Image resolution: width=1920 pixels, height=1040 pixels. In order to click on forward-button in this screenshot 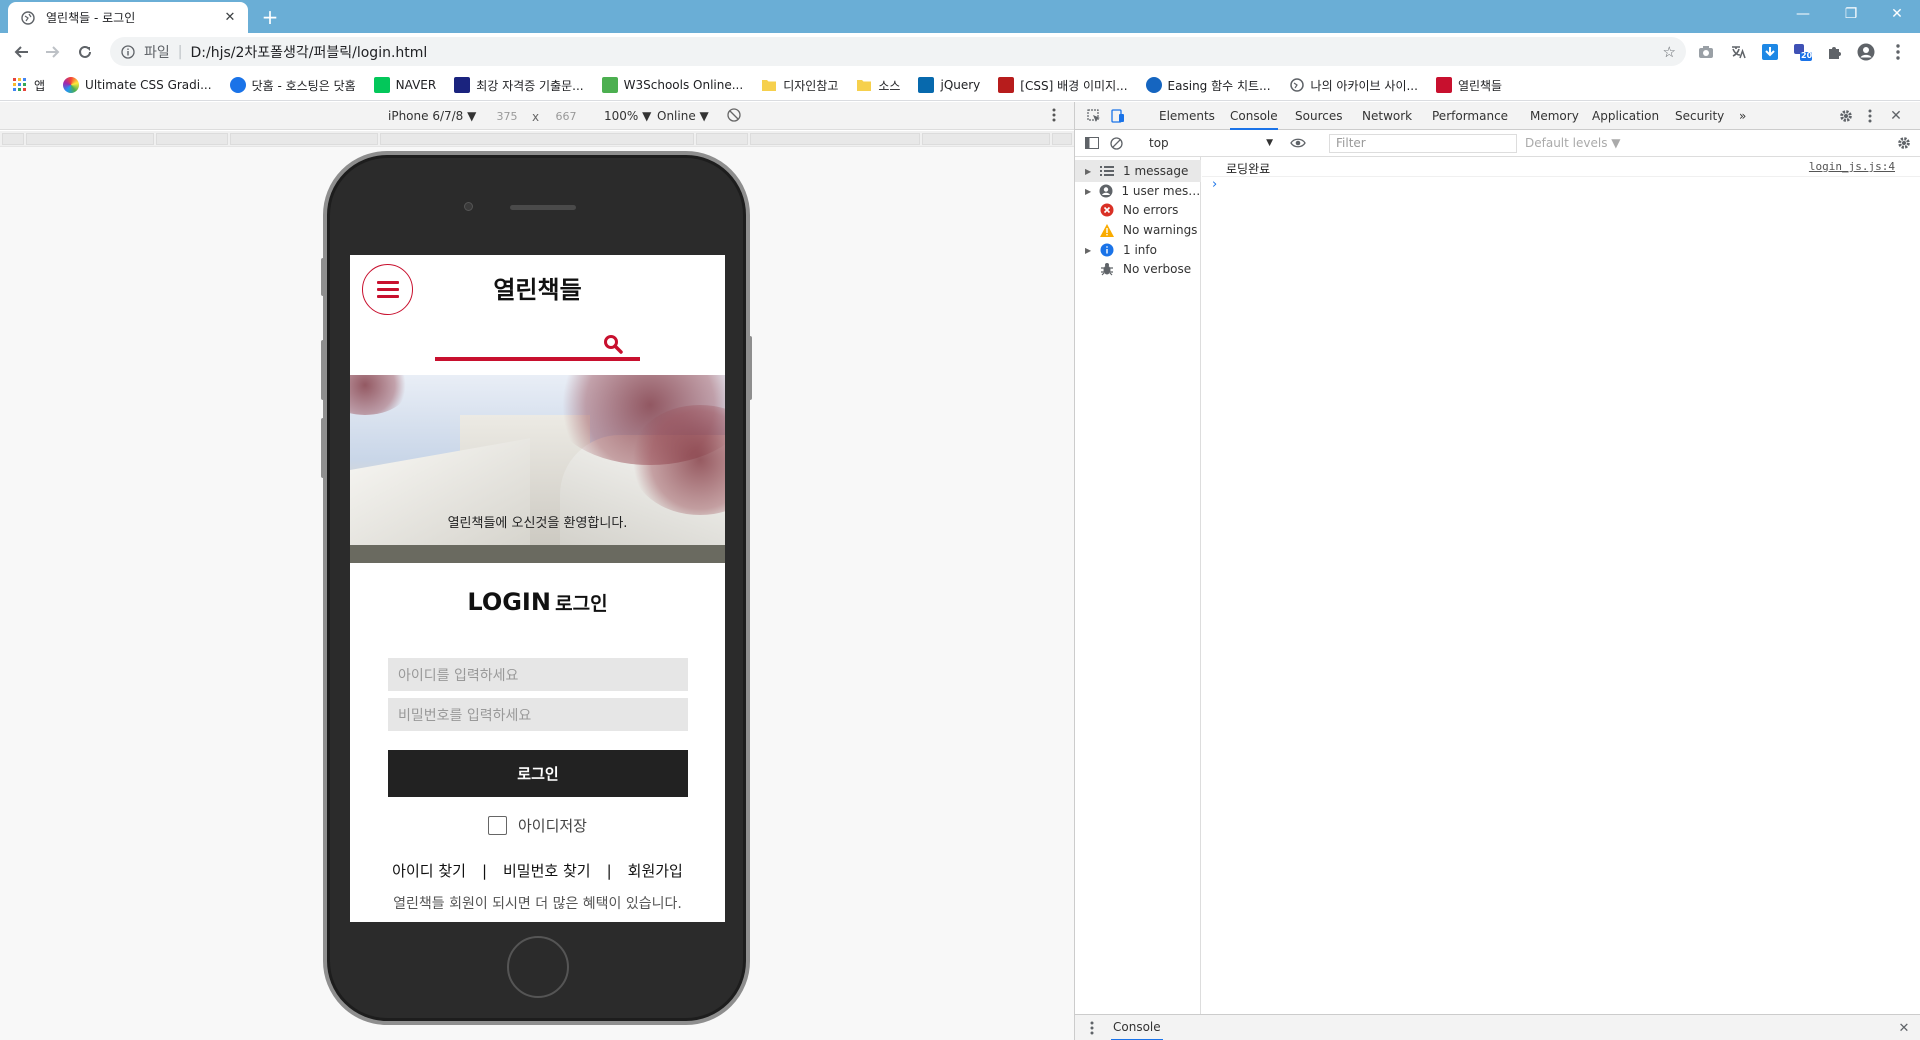, I will do `click(52, 52)`.